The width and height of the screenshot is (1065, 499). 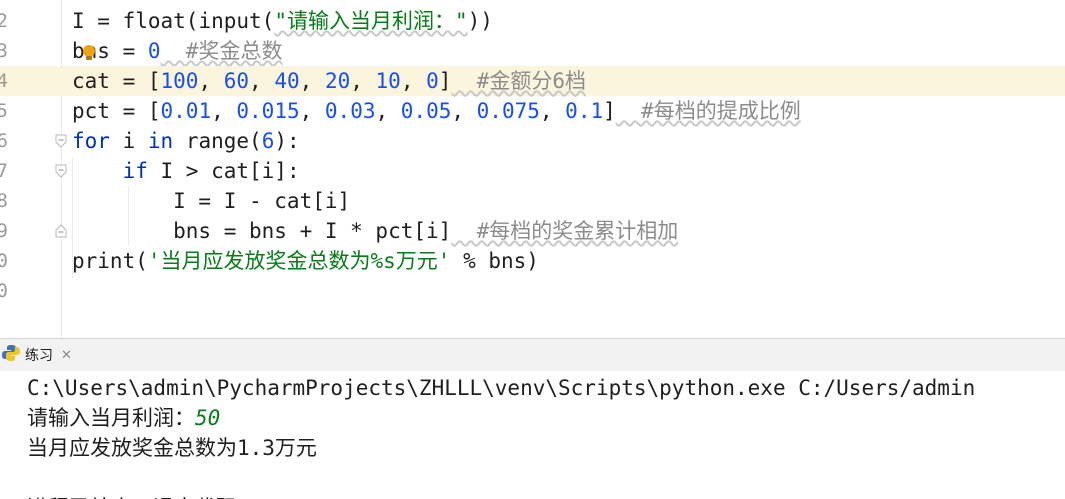 What do you see at coordinates (97, 21) in the screenshot?
I see `code-token: I =` at bounding box center [97, 21].